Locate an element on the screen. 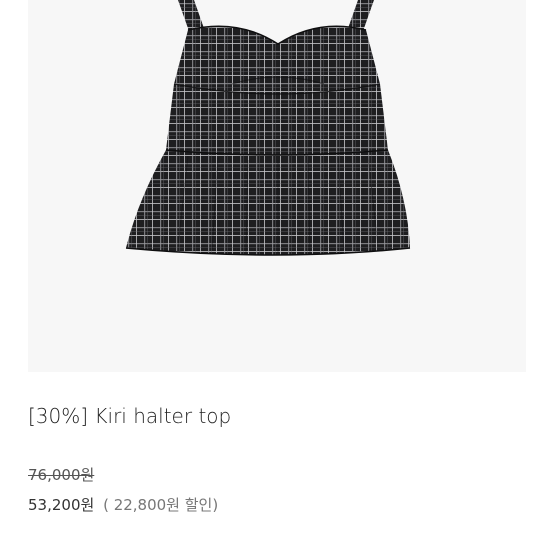  product-title: [30%] Kiri halter top is located at coordinates (129, 416).